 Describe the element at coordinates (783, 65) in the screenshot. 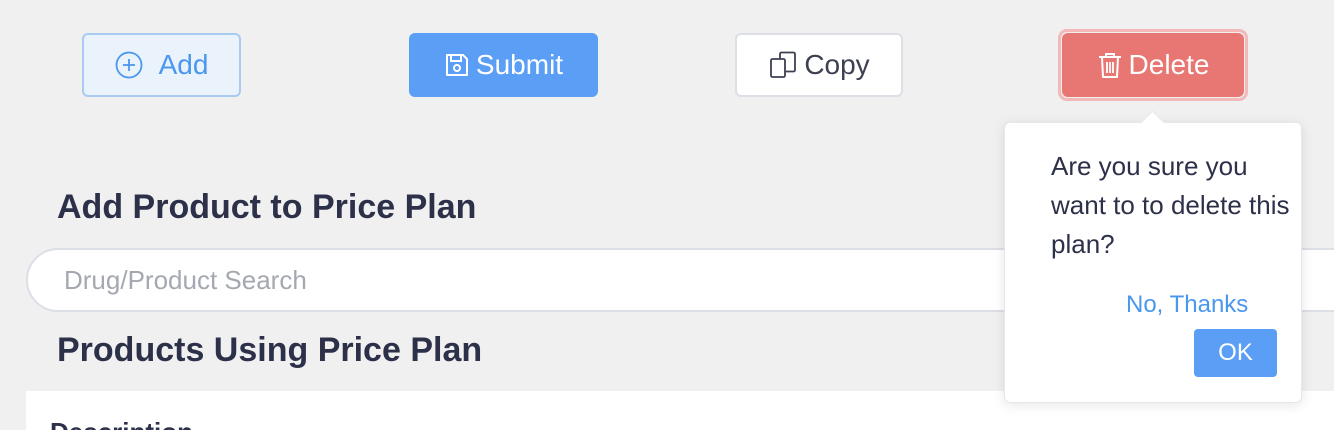

I see `copy-icon` at that location.